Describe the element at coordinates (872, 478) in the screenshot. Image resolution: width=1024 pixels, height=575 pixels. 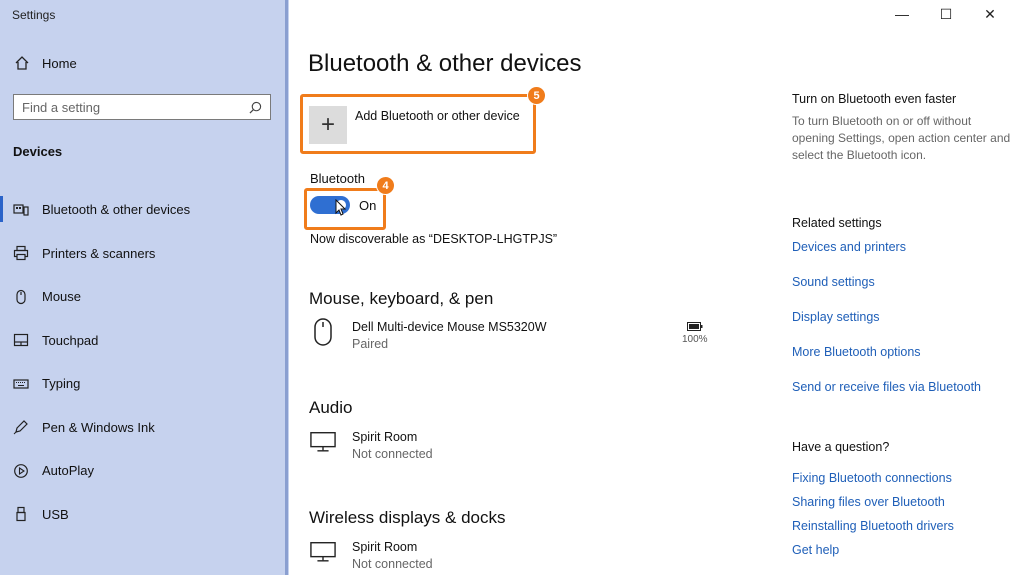
I see `link-fixing-bluetooth: Fixing Bluetooth connections` at that location.